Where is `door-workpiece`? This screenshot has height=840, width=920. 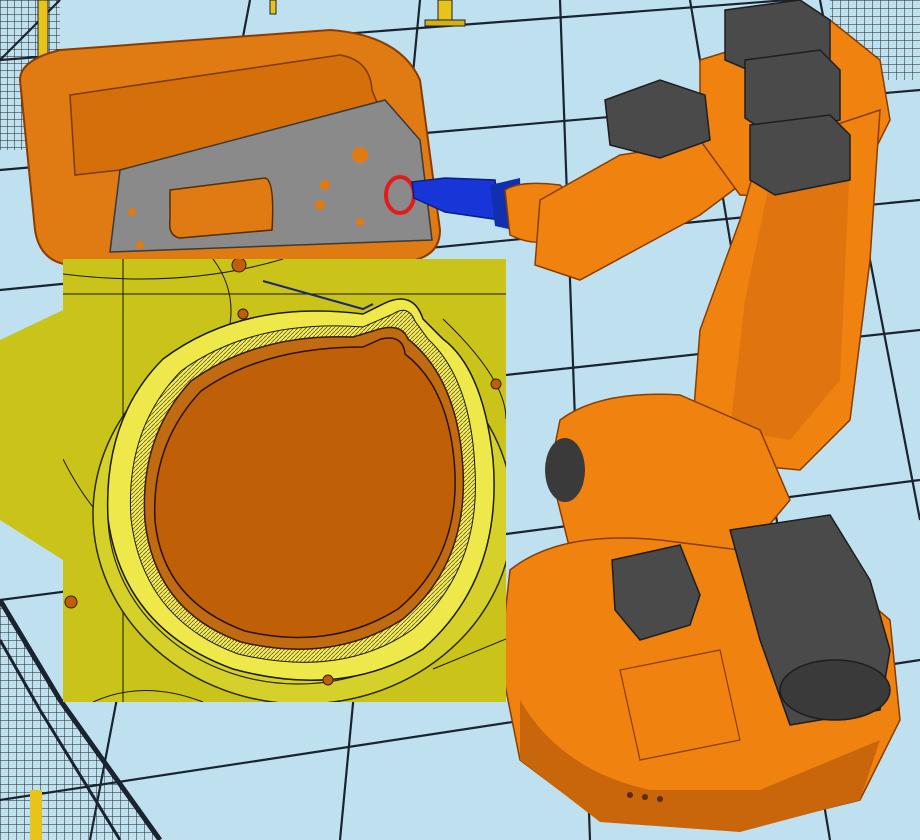
door-workpiece is located at coordinates (230, 147).